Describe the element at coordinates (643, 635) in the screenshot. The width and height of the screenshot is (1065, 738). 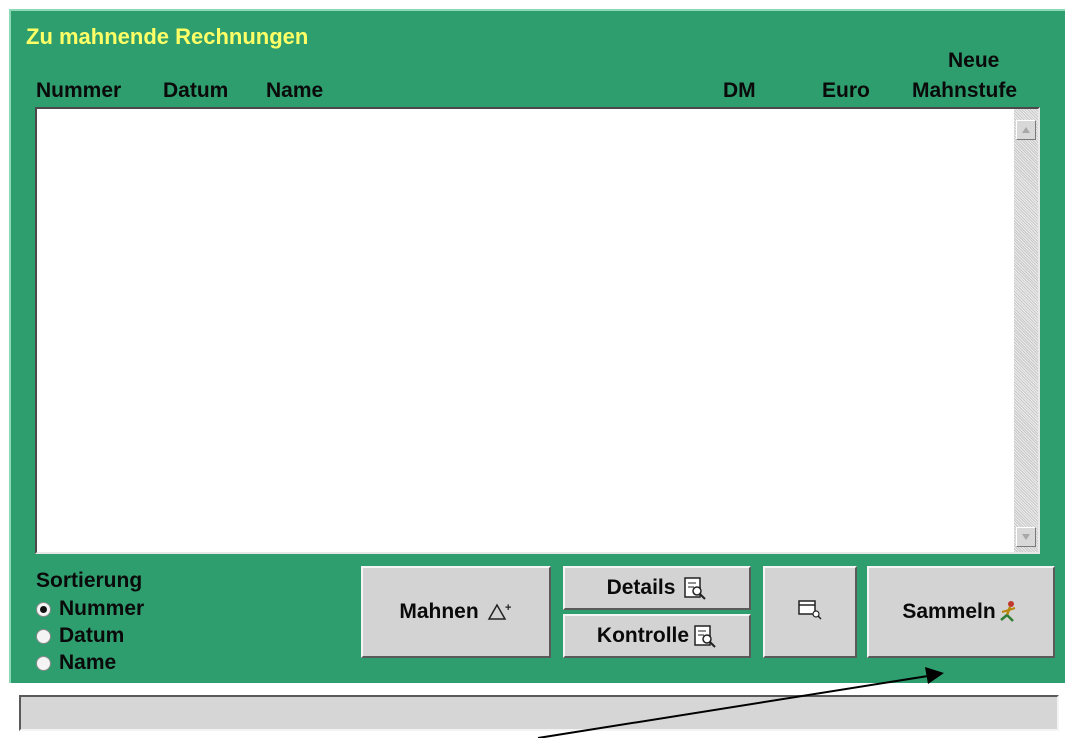
I see `kontrolle-label: Kontrolle` at that location.